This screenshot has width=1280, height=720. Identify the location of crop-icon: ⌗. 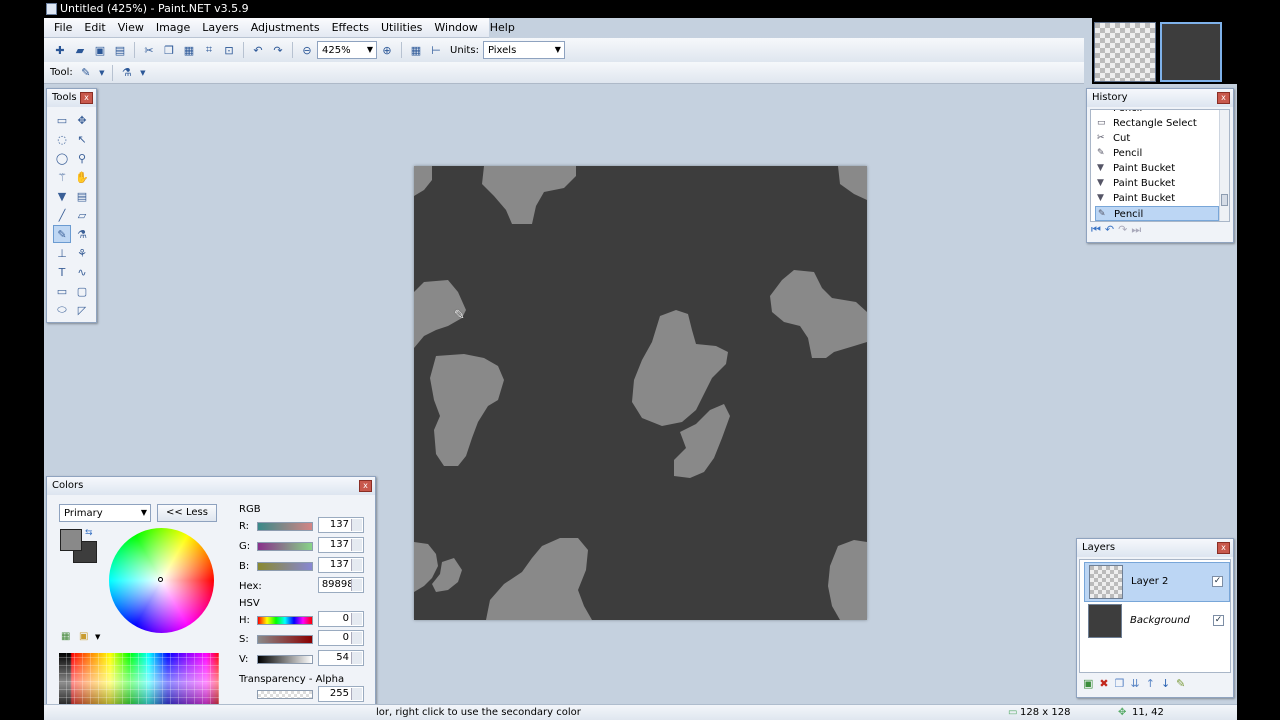
(209, 50).